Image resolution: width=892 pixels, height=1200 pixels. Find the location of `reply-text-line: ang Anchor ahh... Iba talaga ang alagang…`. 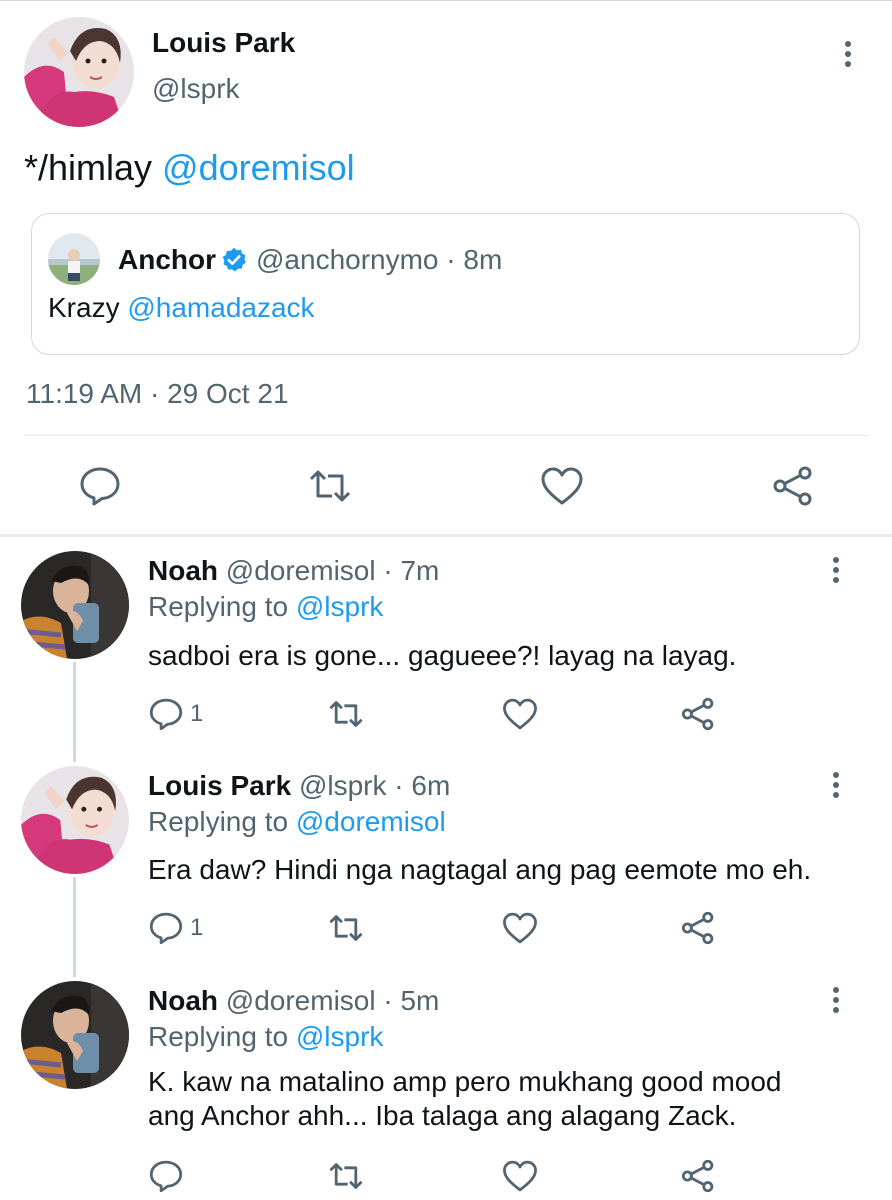

reply-text-line: ang Anchor ahh... Iba talaga ang alagang… is located at coordinates (442, 1115).